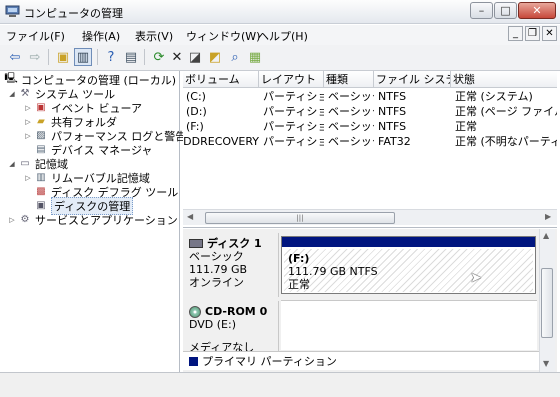 The image size is (560, 397). What do you see at coordinates (35, 36) in the screenshot?
I see `menu-file: ファイル(F)` at bounding box center [35, 36].